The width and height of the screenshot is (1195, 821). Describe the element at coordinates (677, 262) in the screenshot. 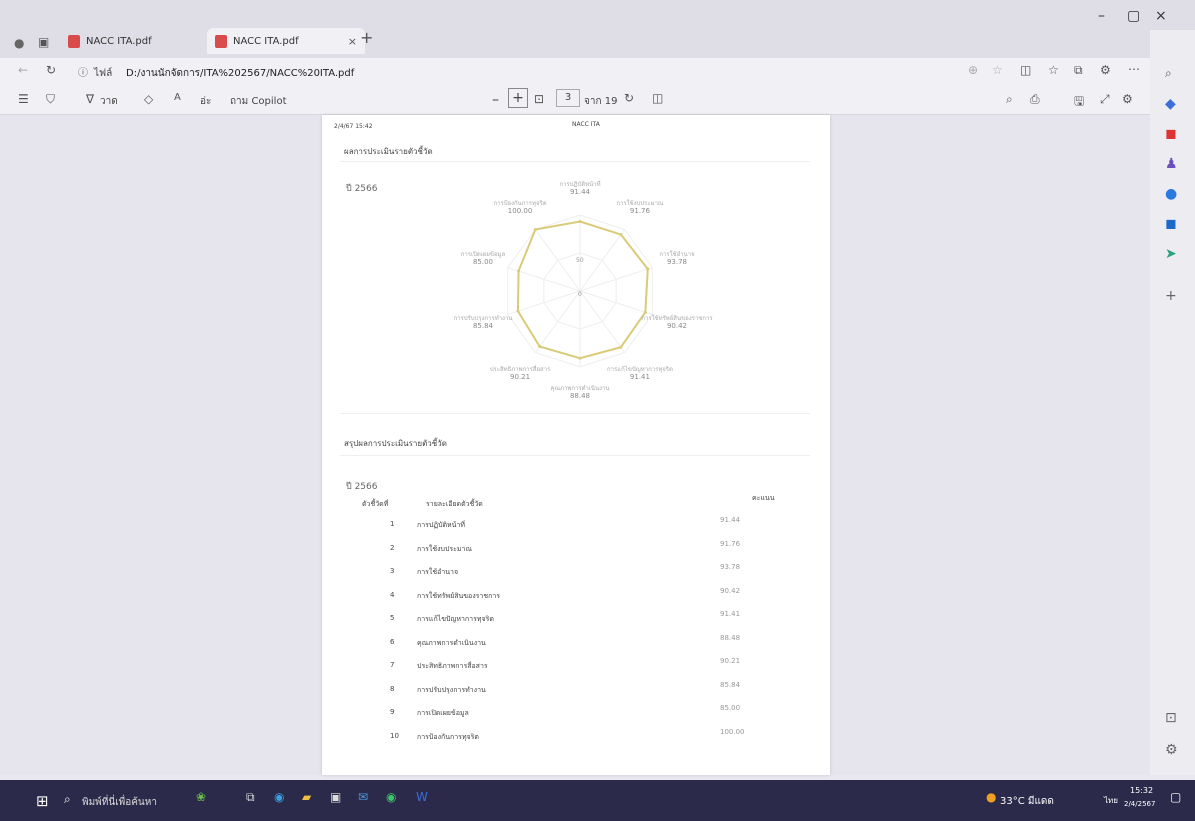

I see `radar-value-label: 93.78` at that location.